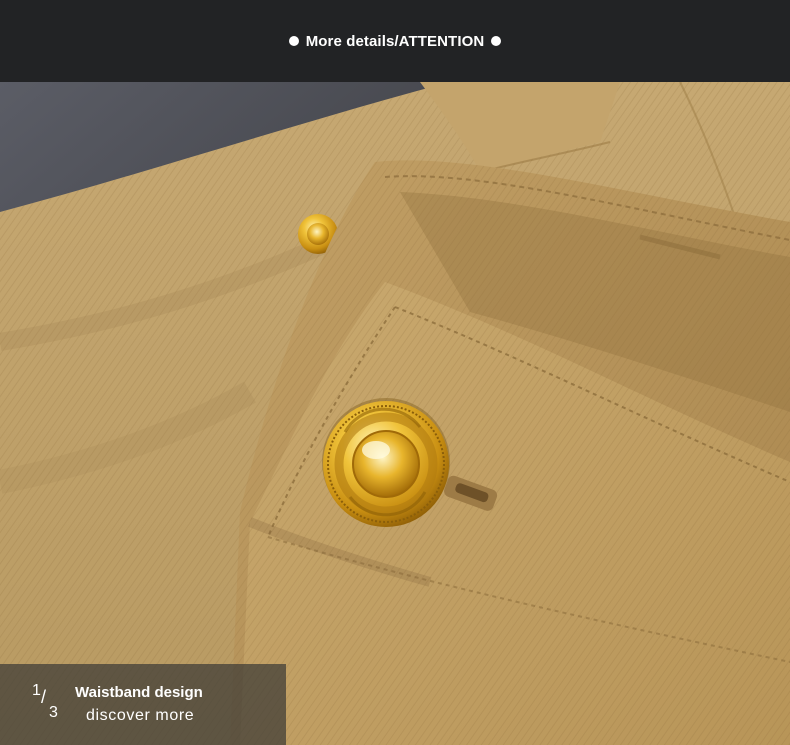 This screenshot has width=790, height=745. Describe the element at coordinates (44, 697) in the screenshot. I see `slide-index-slash: /` at that location.